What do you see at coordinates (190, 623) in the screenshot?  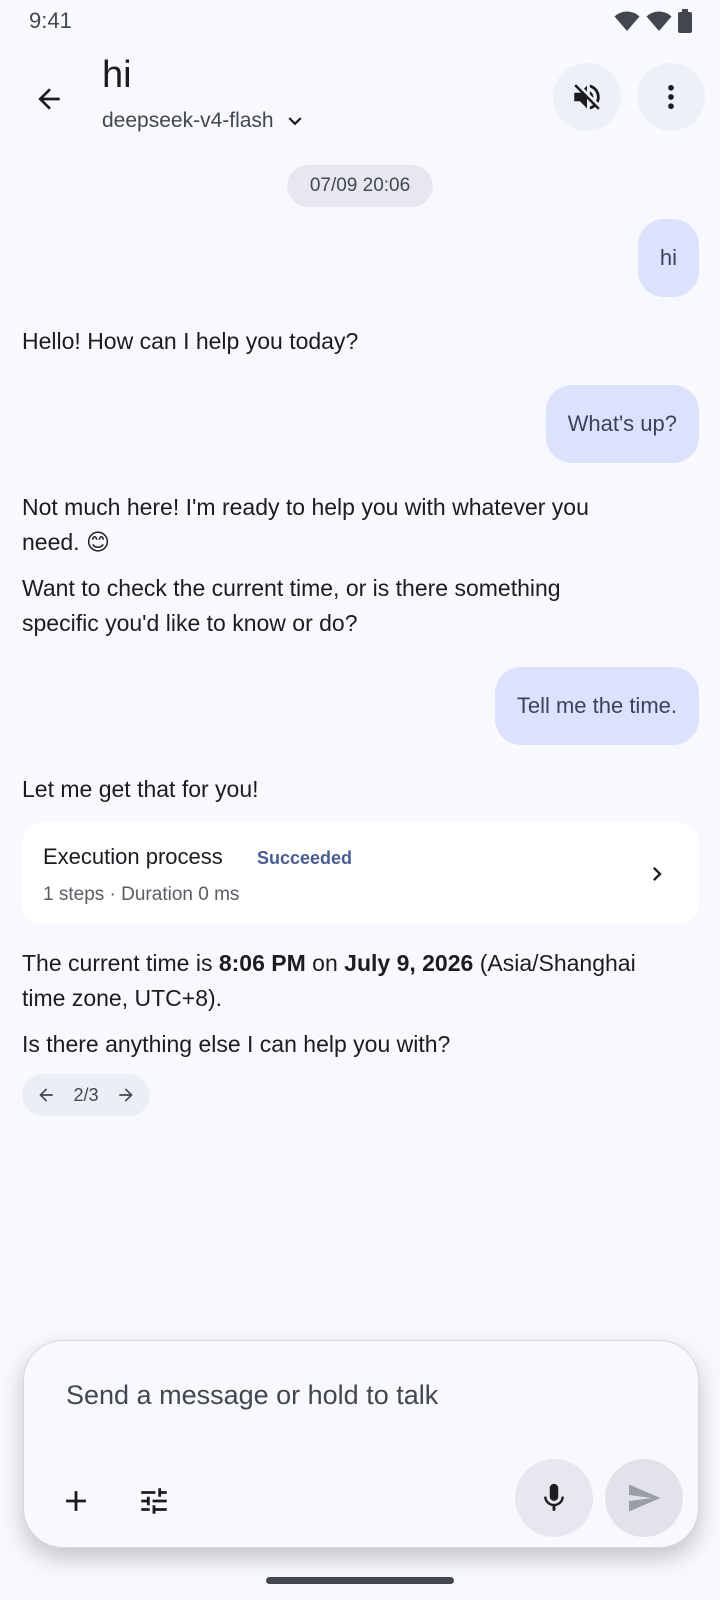 I see `assistant-message-line: specific you'd like to know or do?` at bounding box center [190, 623].